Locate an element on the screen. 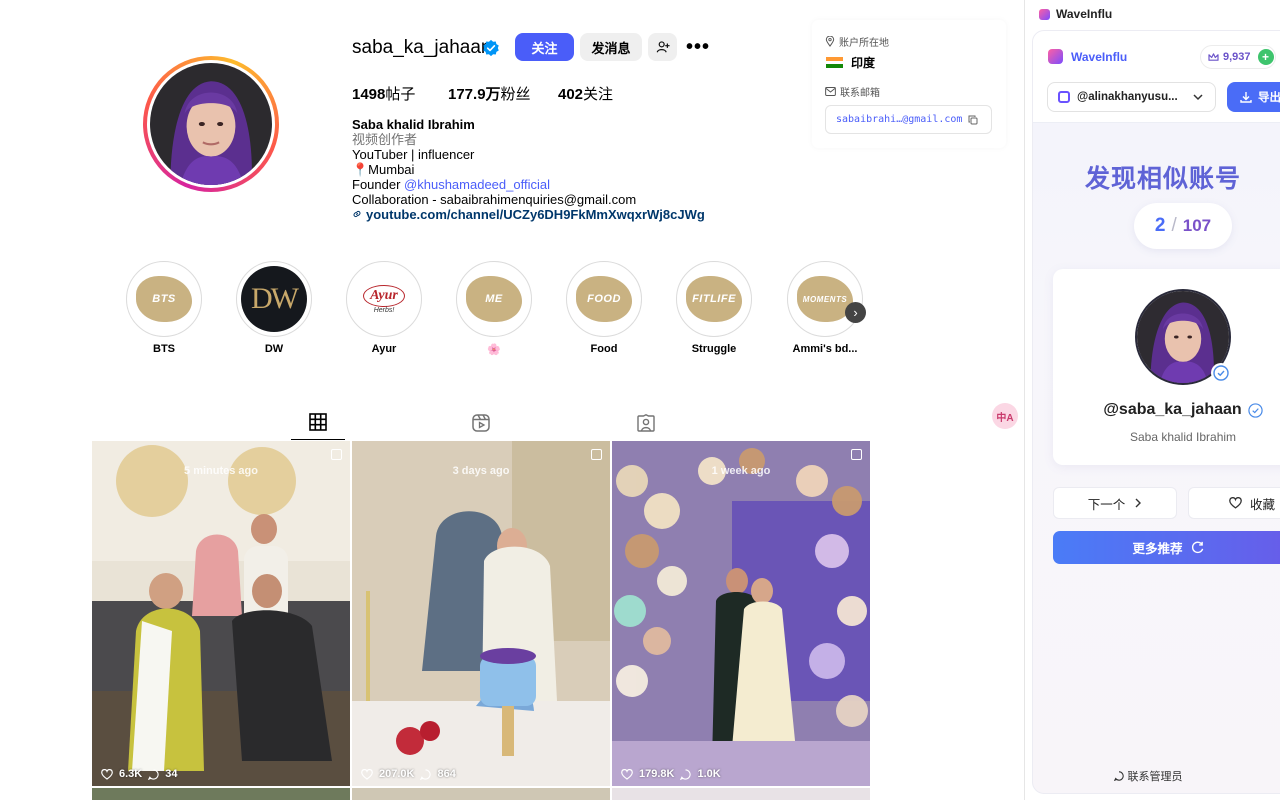 The width and height of the screenshot is (1280, 800). highlight-item: ME 🌸 is located at coordinates (494, 308).